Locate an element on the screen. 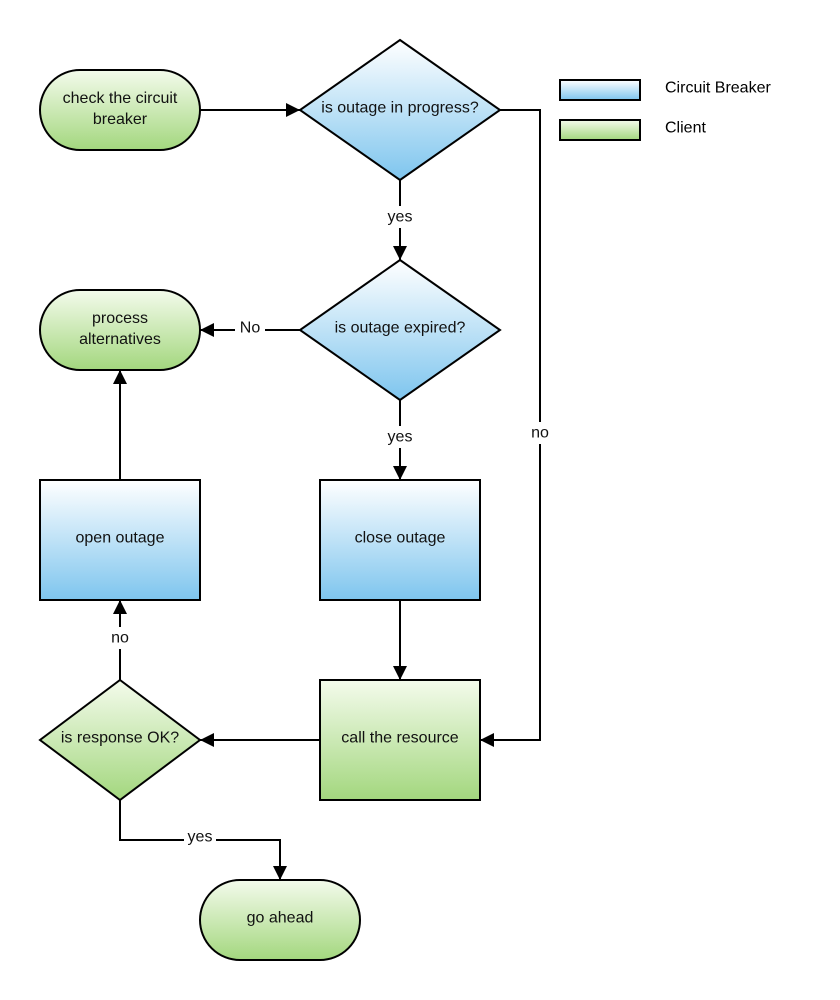  node-check-circuit-breaker: check the circuit breaker is located at coordinates (120, 110).